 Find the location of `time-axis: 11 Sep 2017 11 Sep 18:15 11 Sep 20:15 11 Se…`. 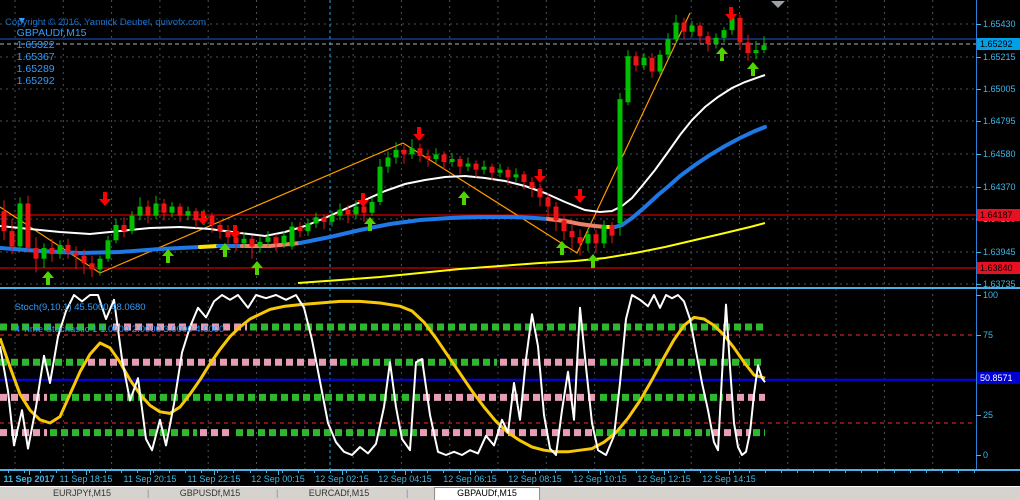

time-axis: 11 Sep 2017 11 Sep 18:15 11 Sep 20:15 11 Se… is located at coordinates (510, 478).